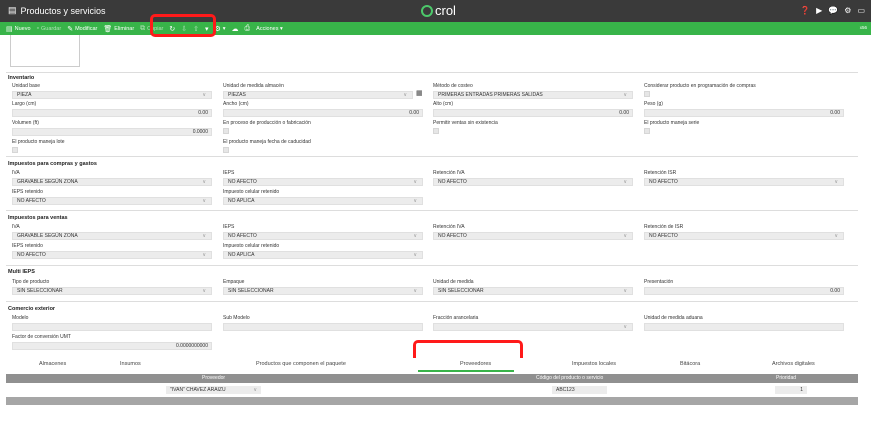 The width and height of the screenshot is (871, 427). I want to click on submodelo-input, so click(323, 327).